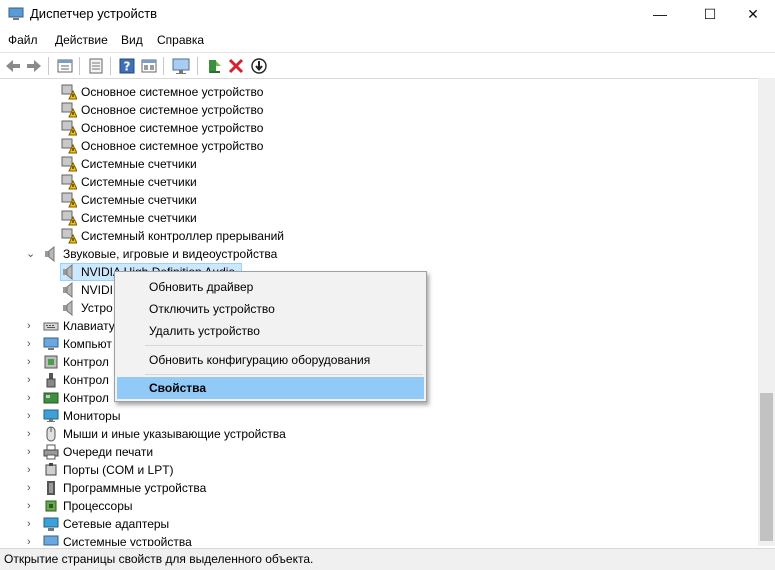  Describe the element at coordinates (94, 13) in the screenshot. I see `window-title: Диспетчер устройств` at that location.